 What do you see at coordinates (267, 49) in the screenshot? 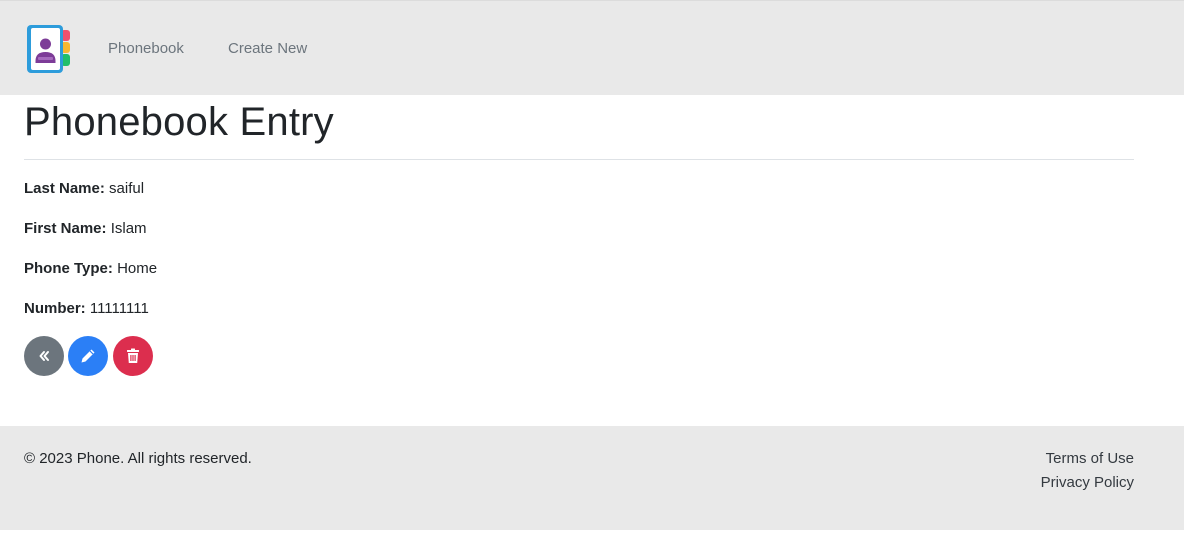
I see `nav-link-create-new: Create New` at bounding box center [267, 49].